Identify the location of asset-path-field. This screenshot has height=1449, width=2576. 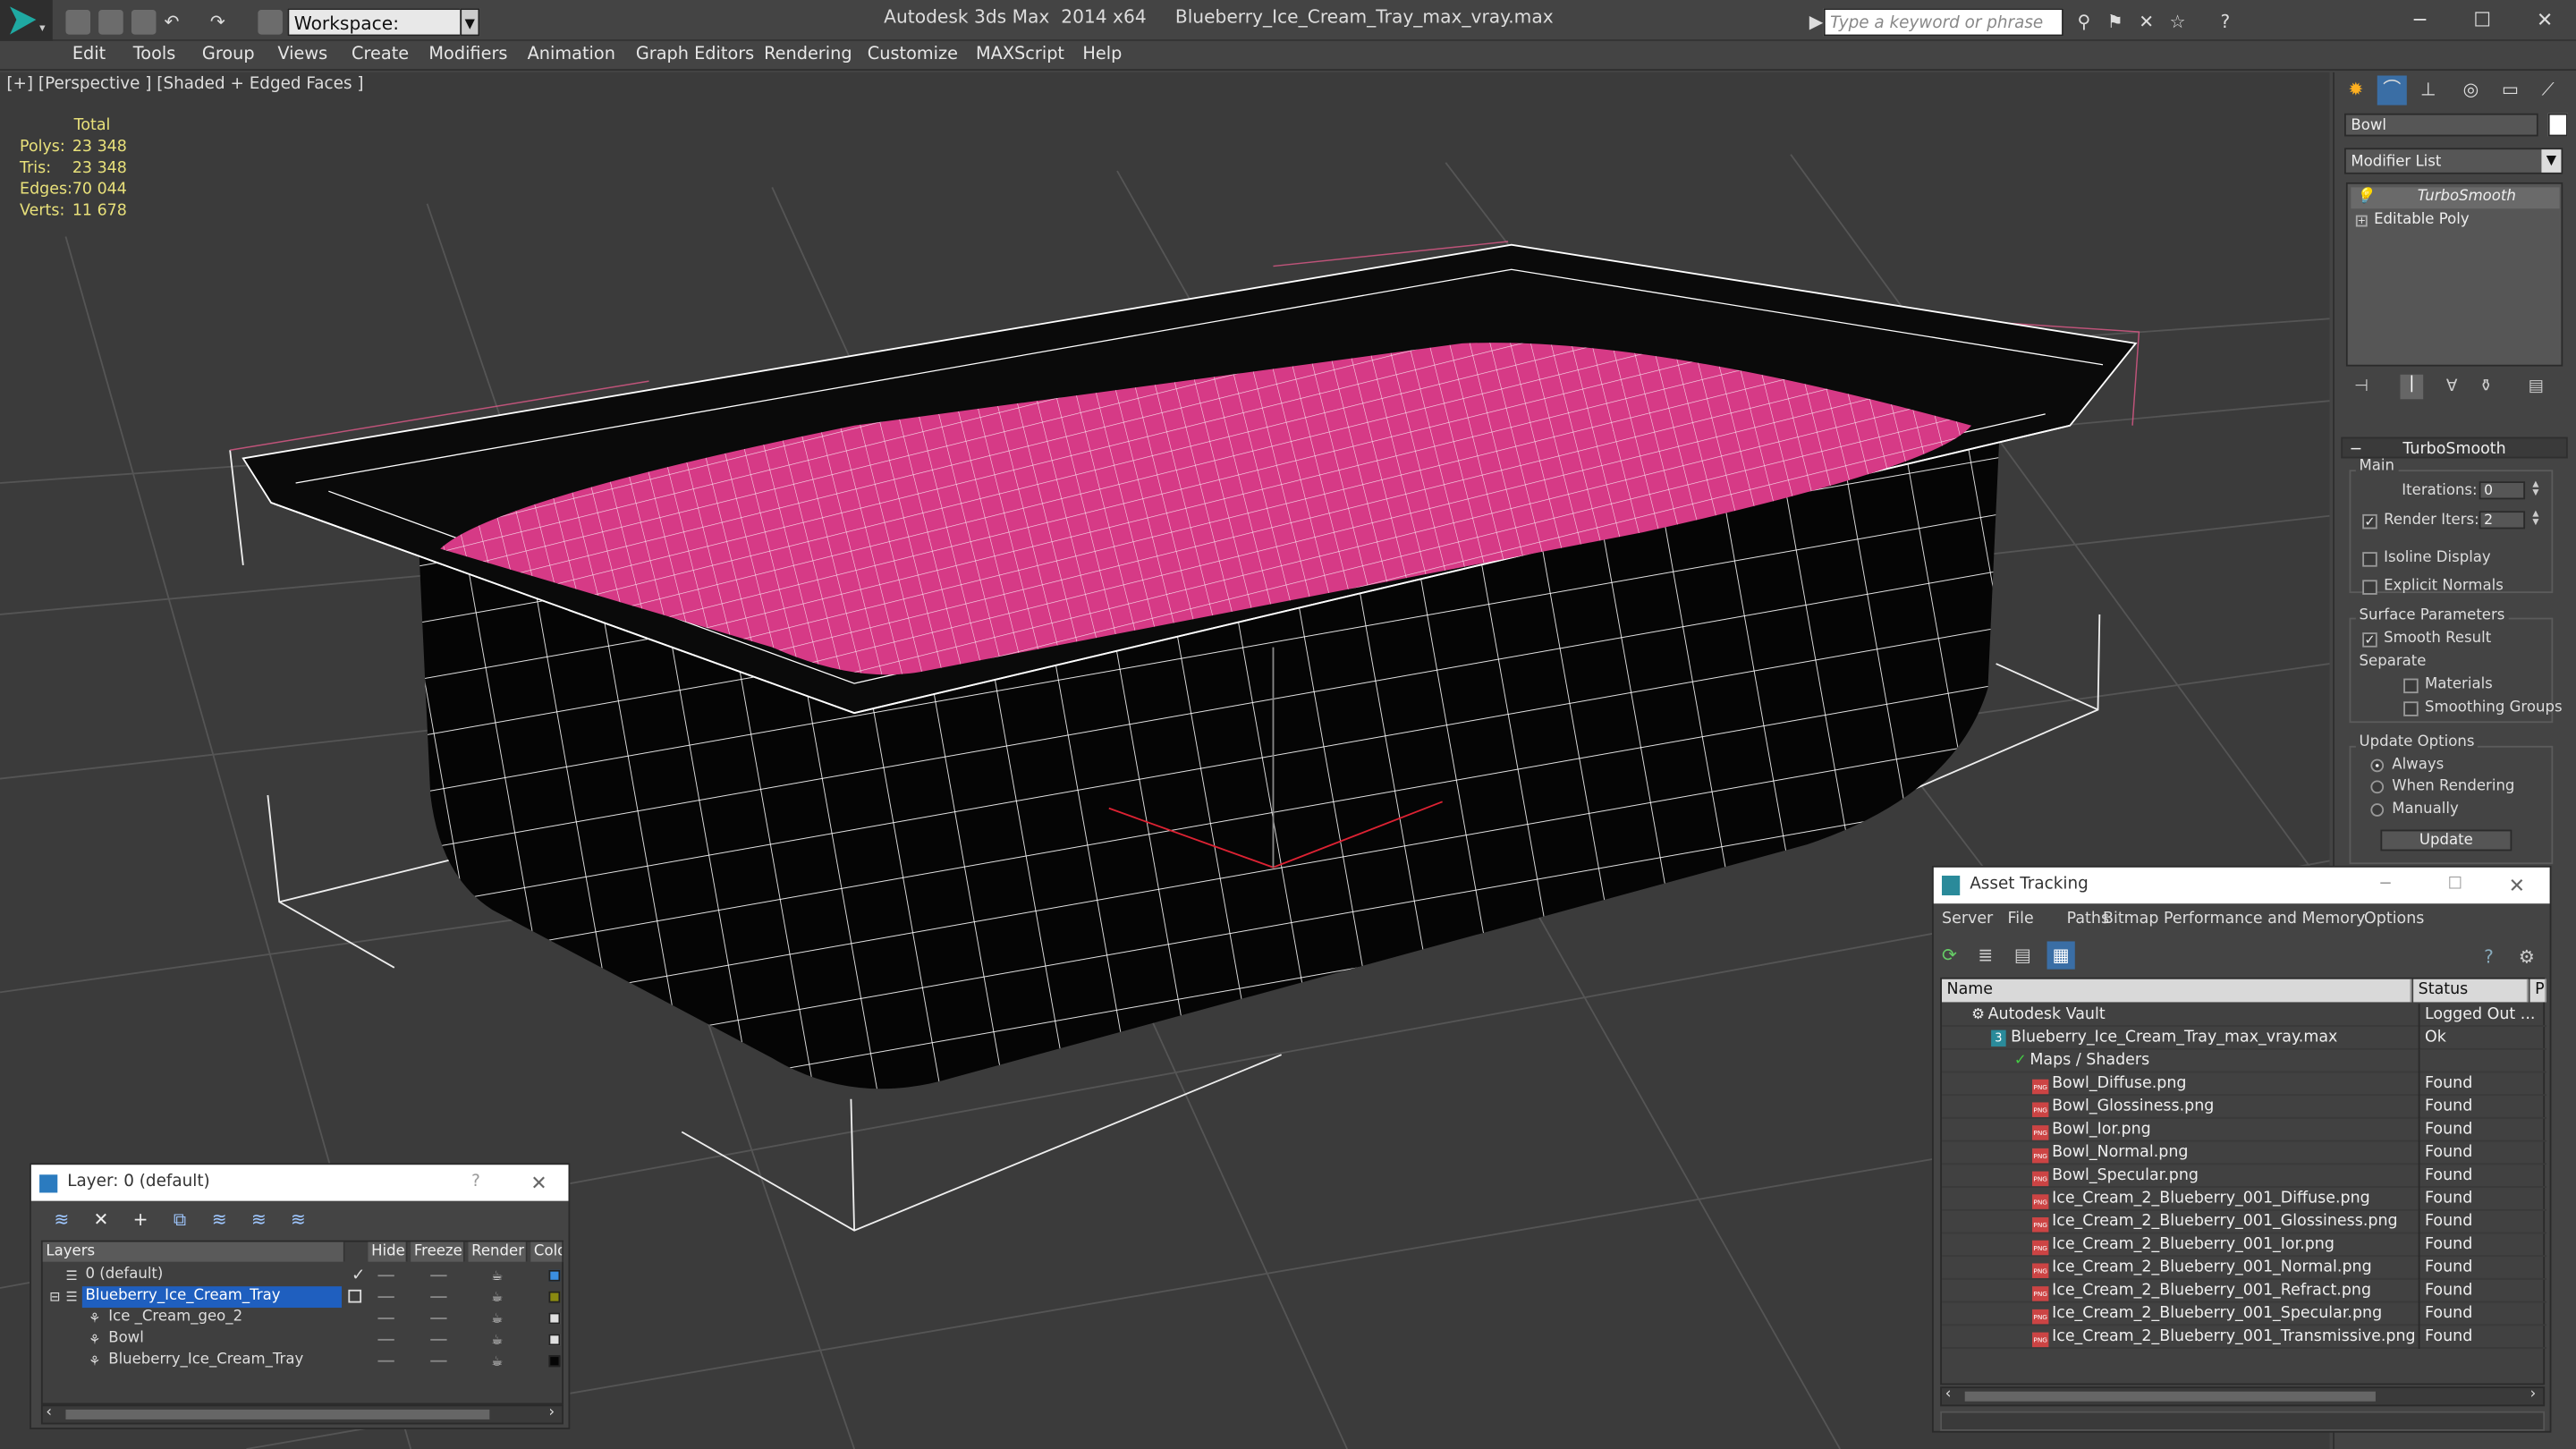
(2243, 1421).